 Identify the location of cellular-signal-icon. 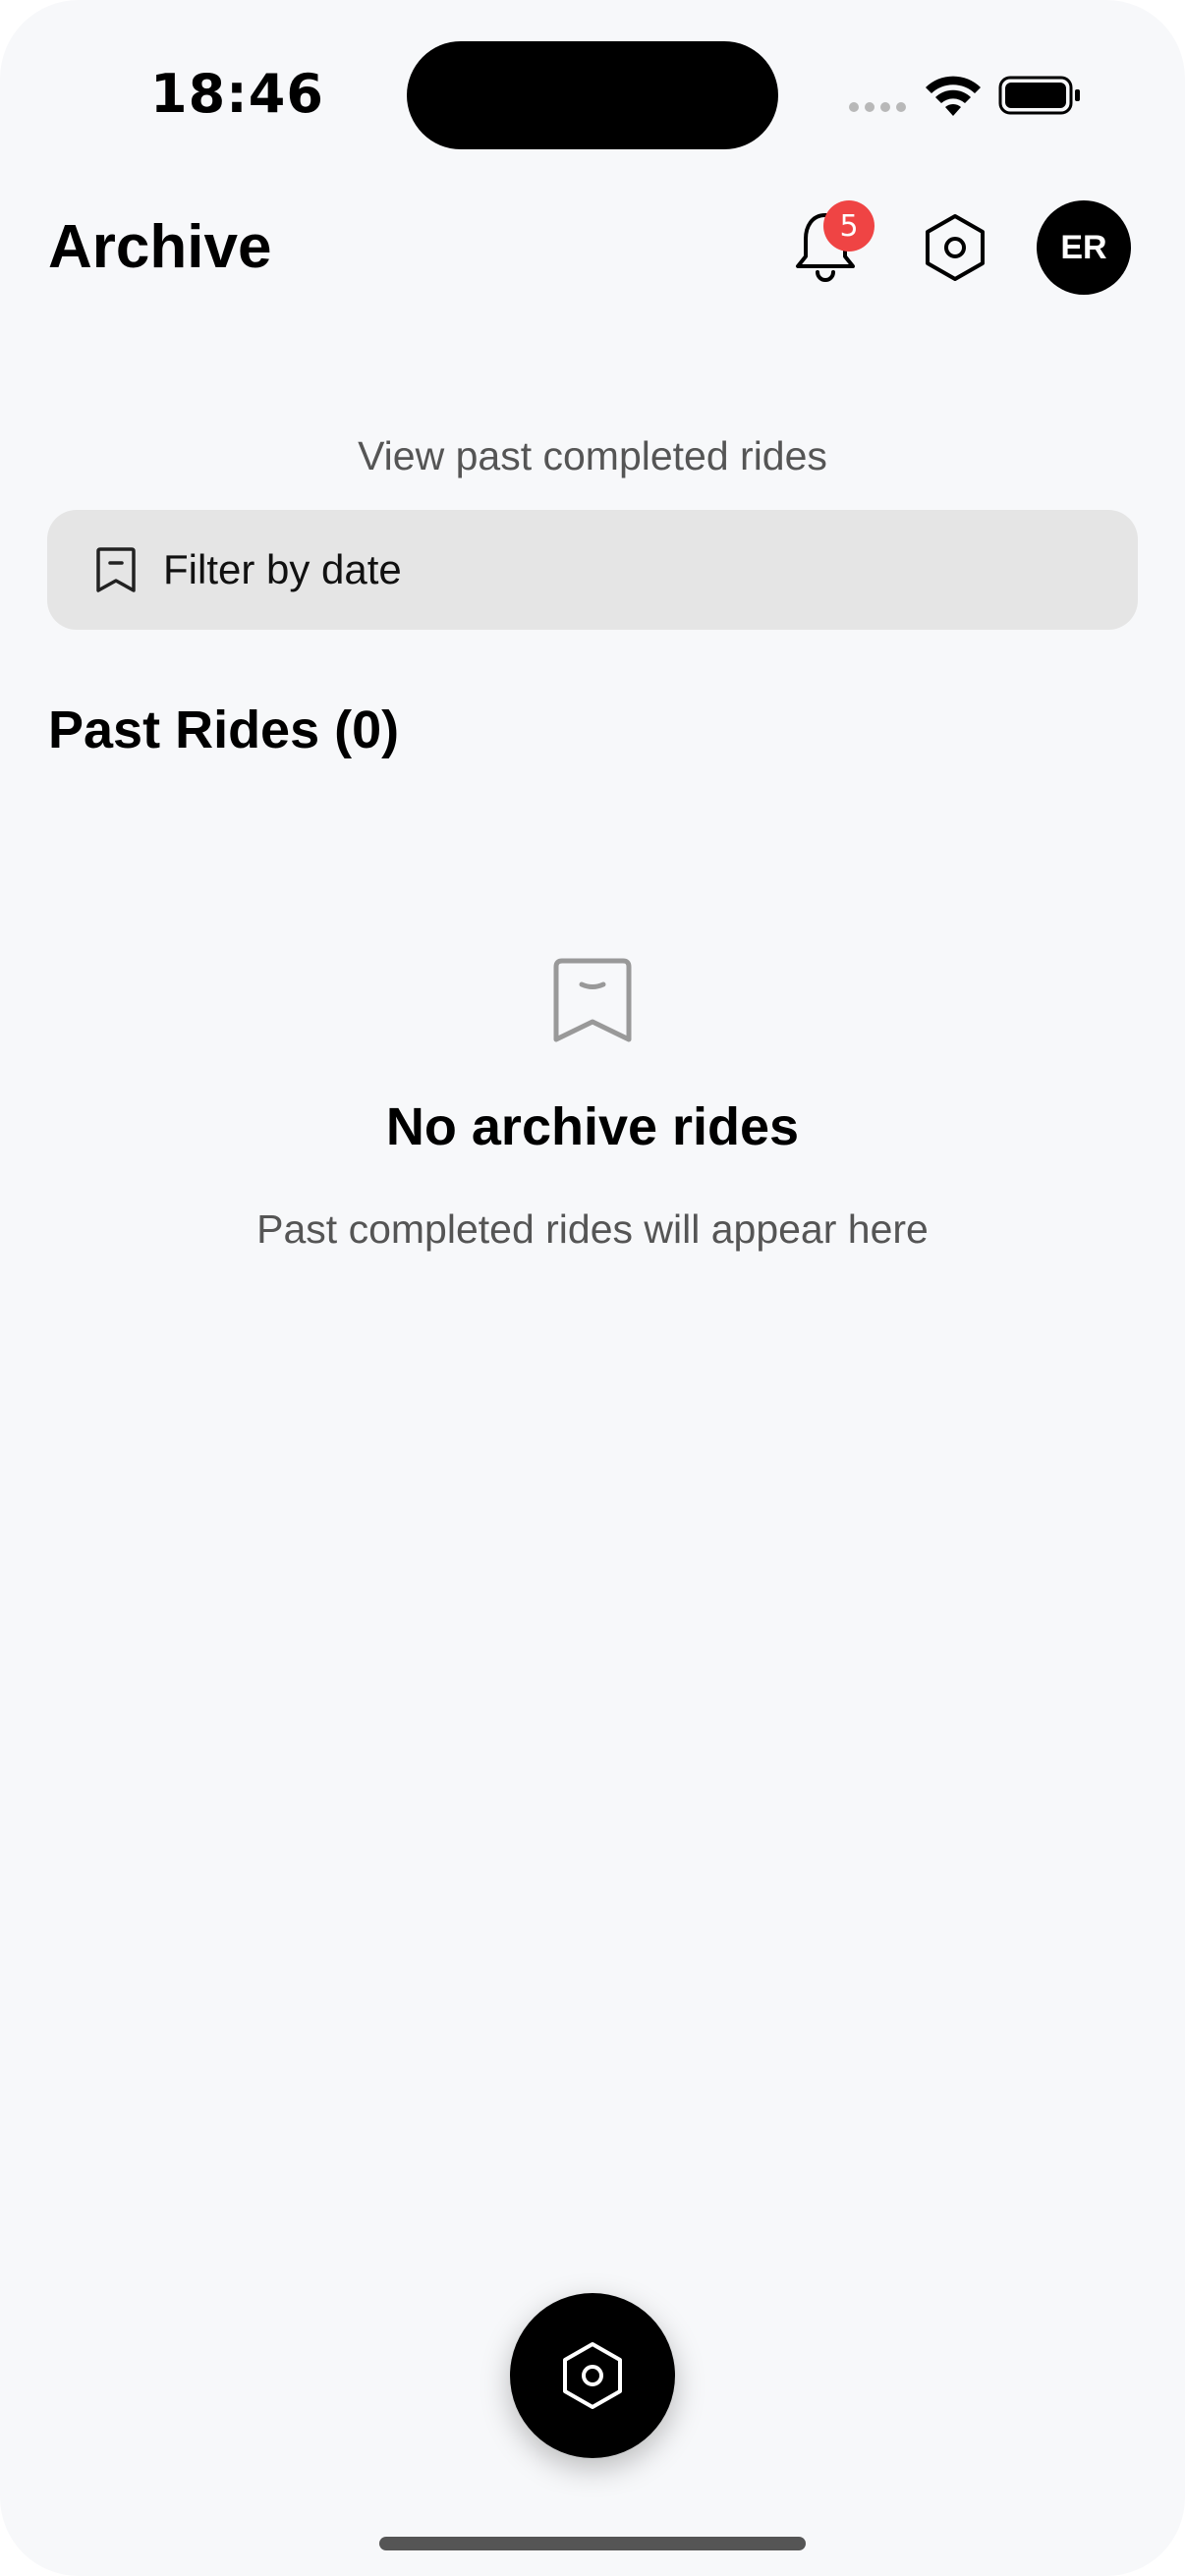
(878, 107).